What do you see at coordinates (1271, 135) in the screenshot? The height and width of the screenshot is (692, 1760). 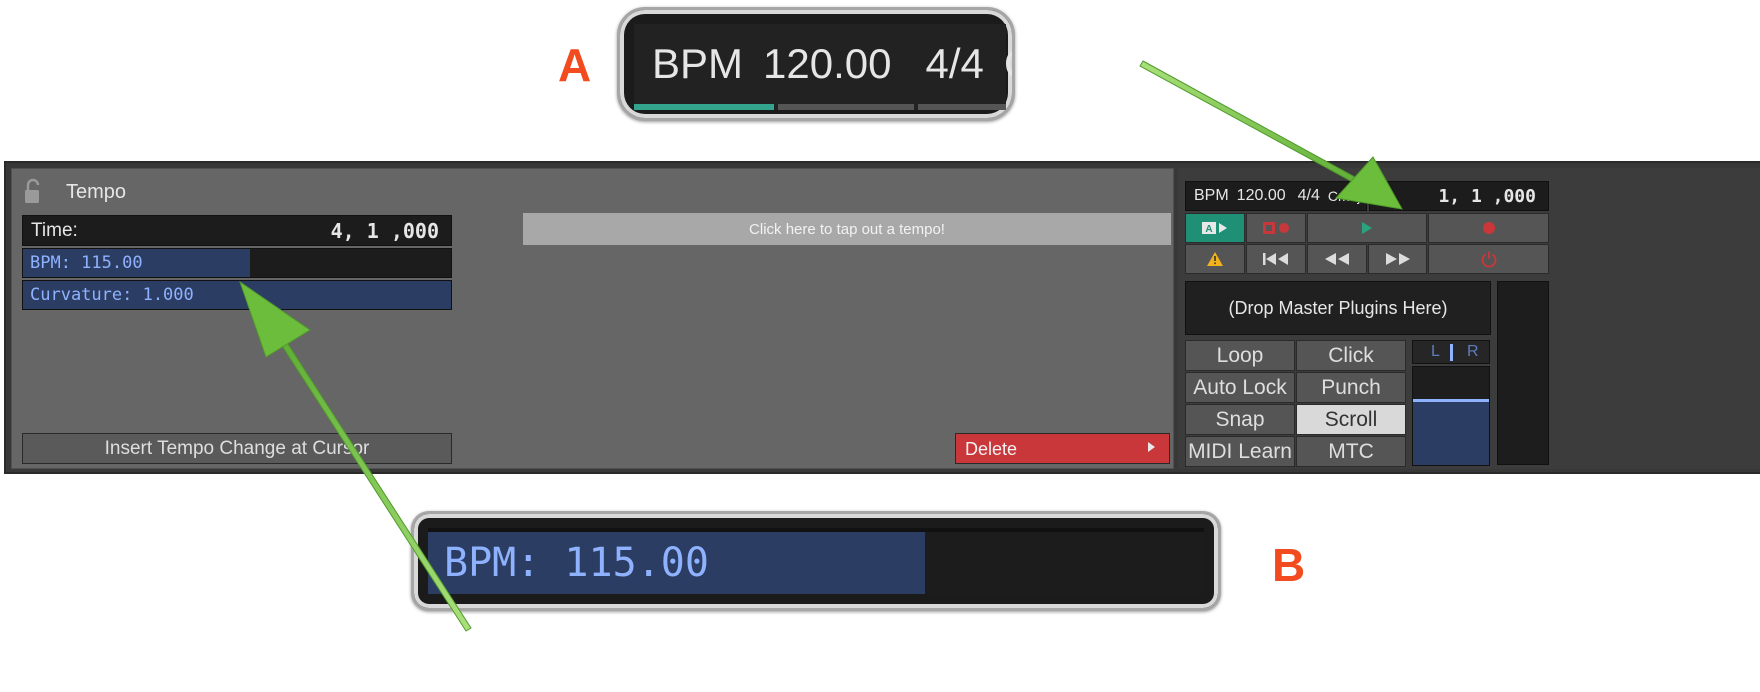 I see `arrow-a` at bounding box center [1271, 135].